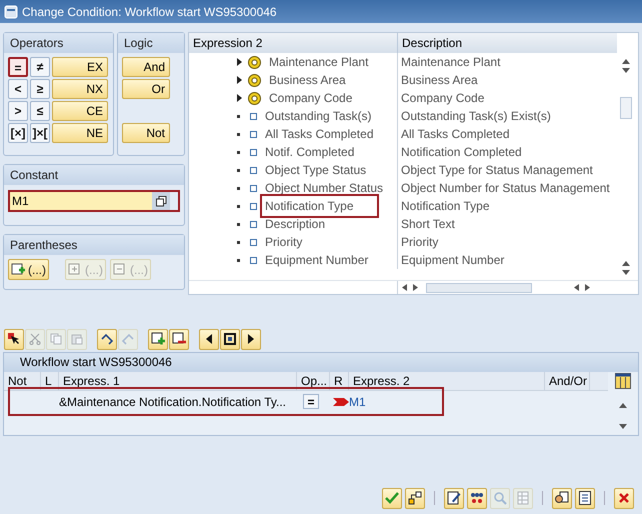 The image size is (642, 514). I want to click on select-button, so click(14, 339).